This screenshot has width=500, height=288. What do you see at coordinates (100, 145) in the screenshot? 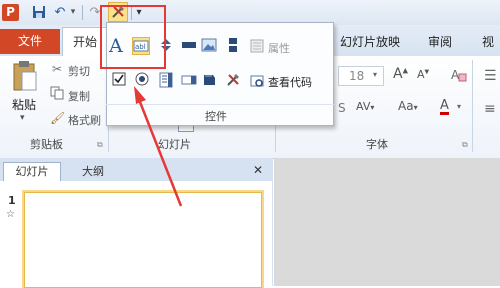
I see `clipboard-dialog-launcher-icon: ⧉` at bounding box center [100, 145].